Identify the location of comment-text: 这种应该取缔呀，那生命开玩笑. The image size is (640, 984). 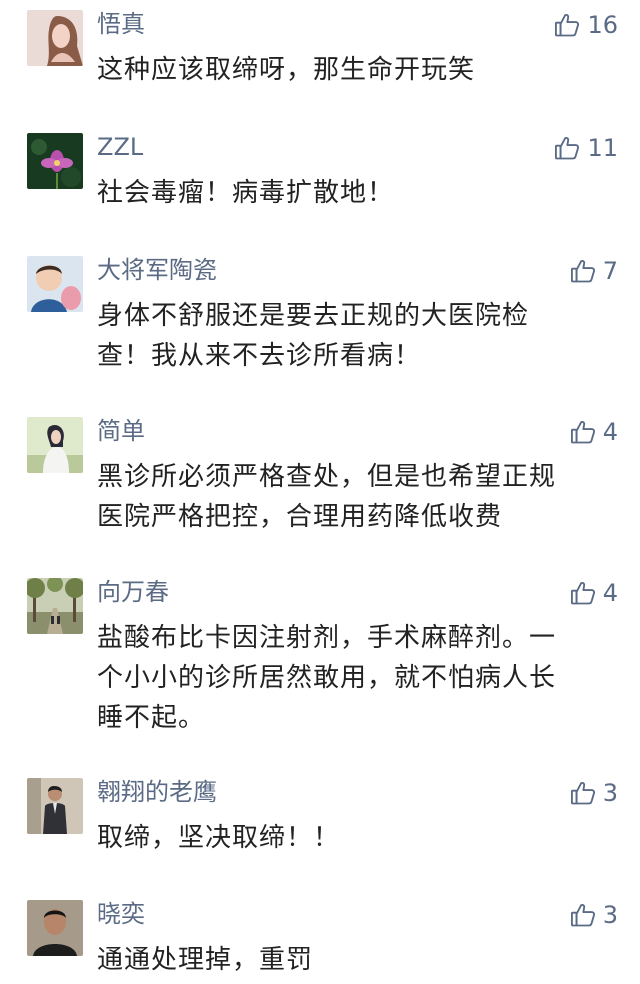
(286, 70).